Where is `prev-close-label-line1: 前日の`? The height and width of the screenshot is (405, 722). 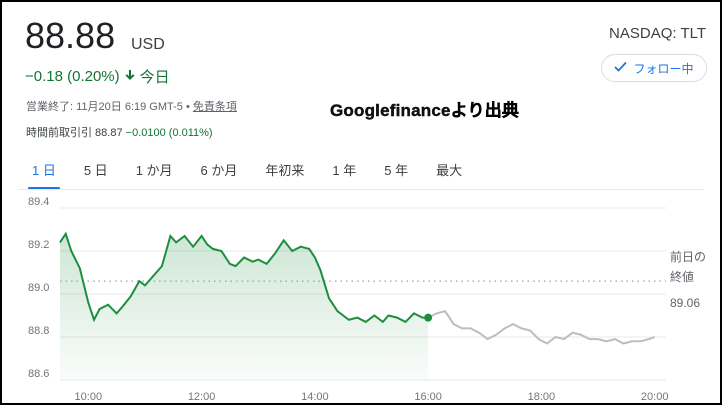 prev-close-label-line1: 前日の is located at coordinates (688, 256).